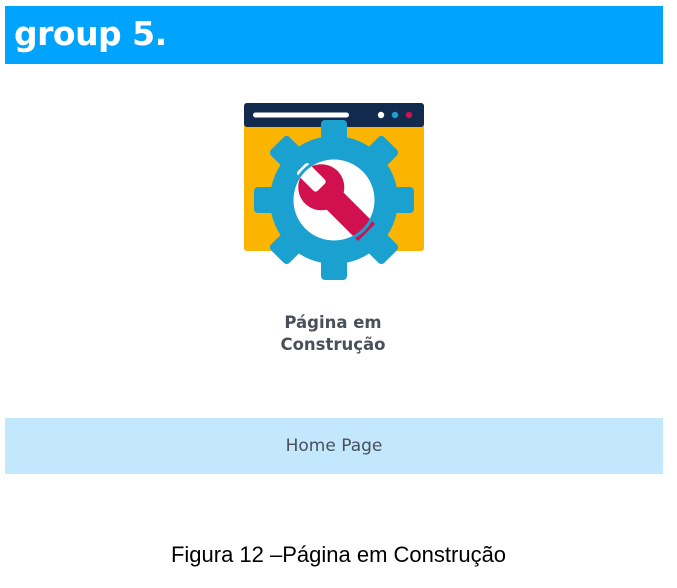 Image resolution: width=677 pixels, height=588 pixels. What do you see at coordinates (333, 322) in the screenshot?
I see `caption-line-1: Página em` at bounding box center [333, 322].